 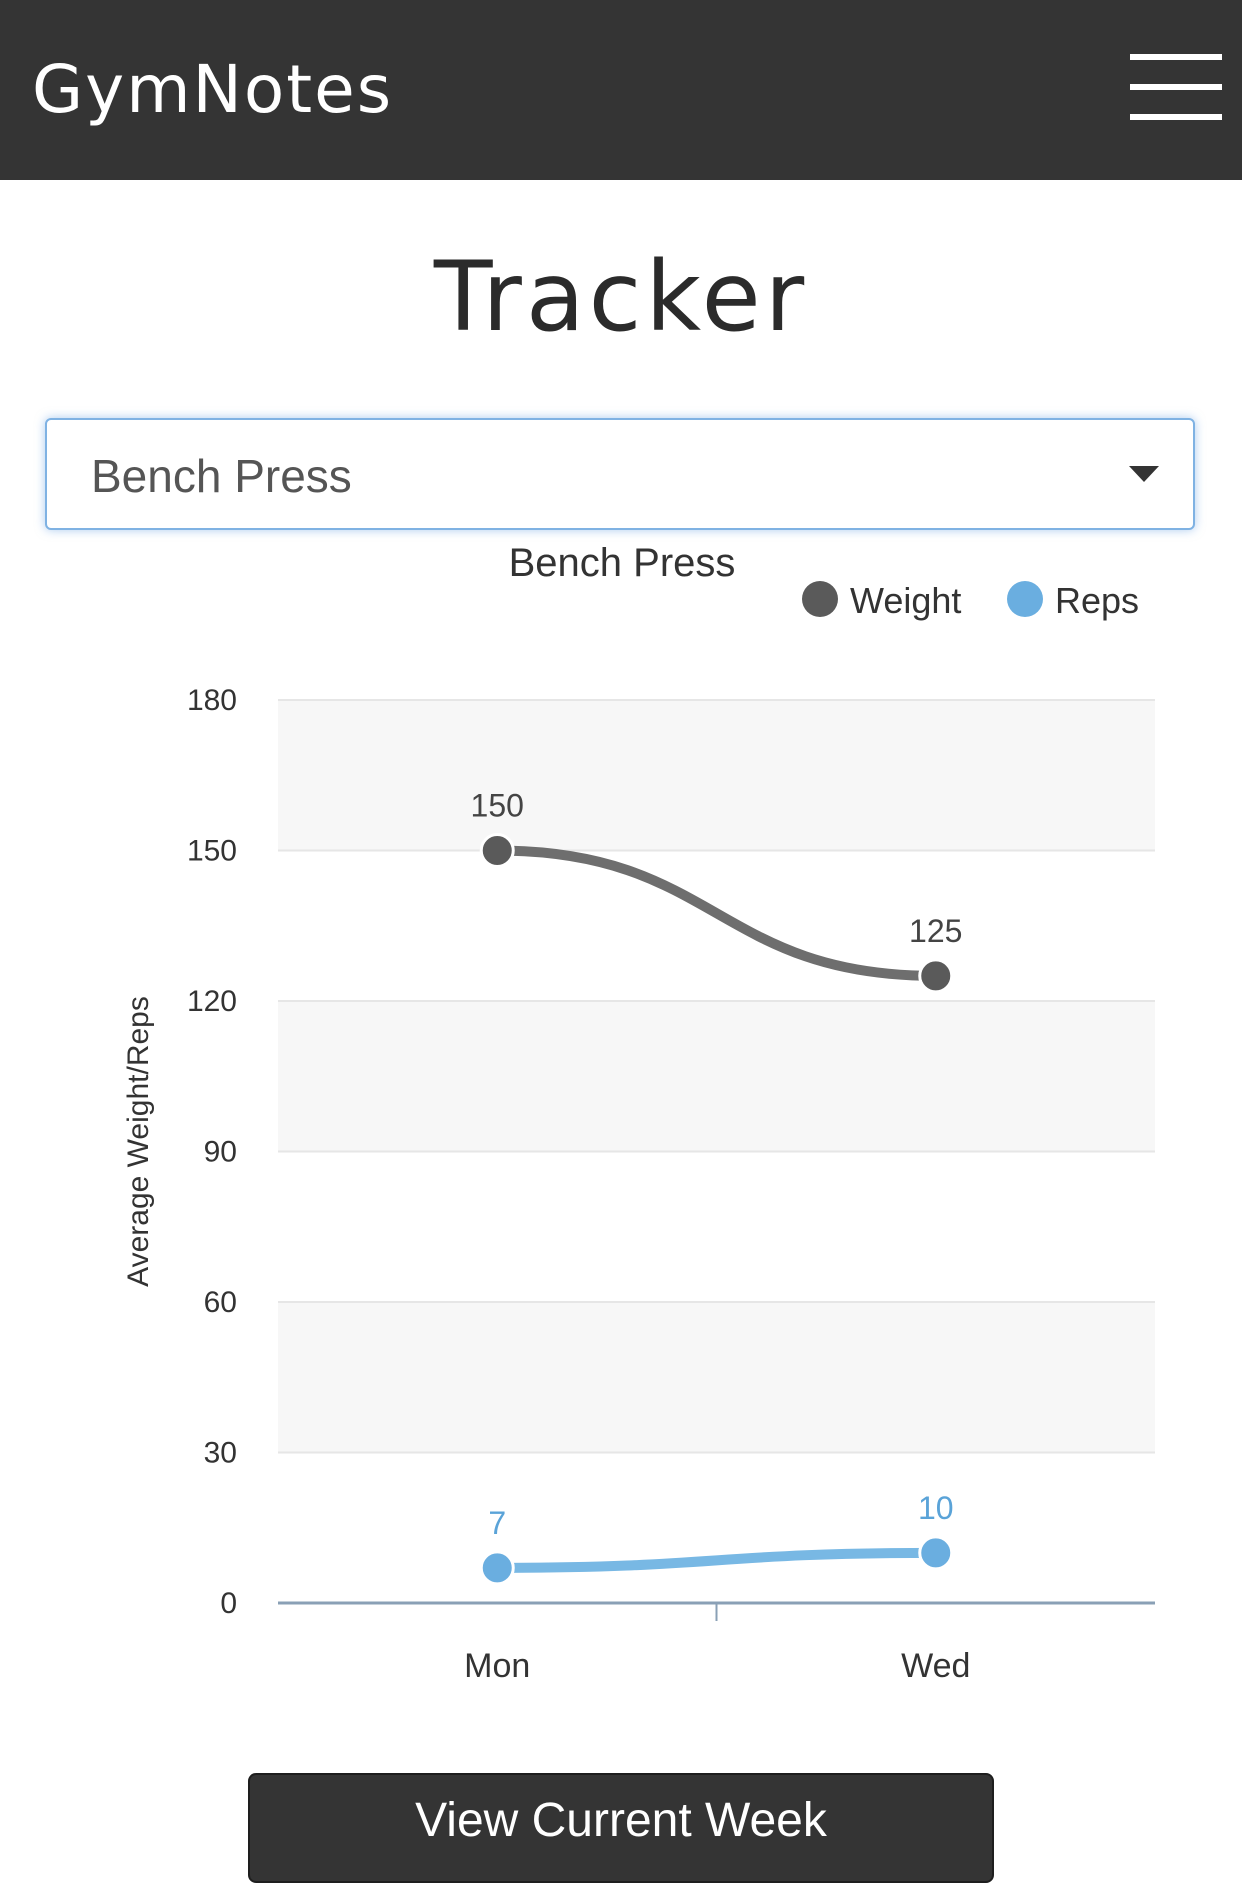 I want to click on legend-item: Weight, so click(x=881, y=600).